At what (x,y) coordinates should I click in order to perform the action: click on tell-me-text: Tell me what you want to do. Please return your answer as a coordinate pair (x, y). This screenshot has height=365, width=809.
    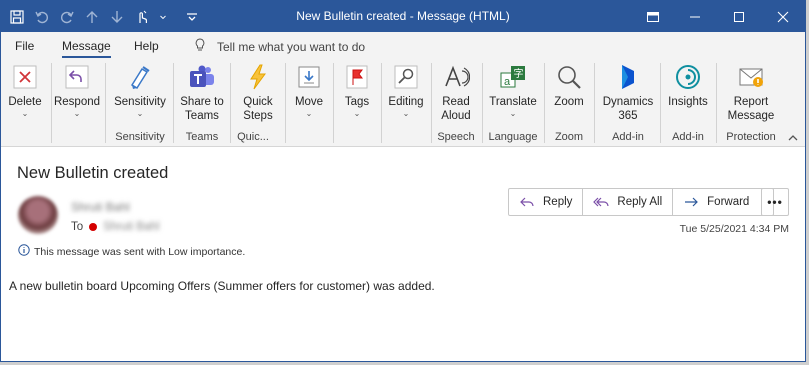
    Looking at the image, I should click on (291, 46).